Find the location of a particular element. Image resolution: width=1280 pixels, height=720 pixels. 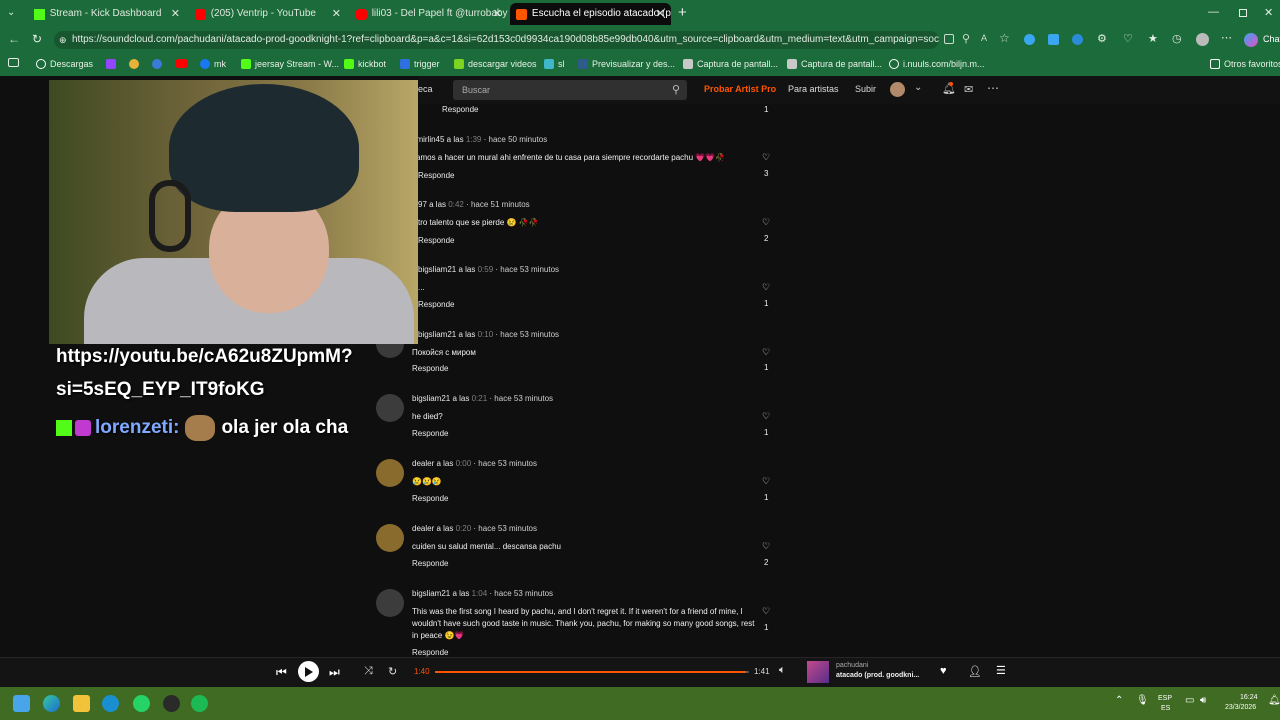

comment-timestamp: 0:00 is located at coordinates (464, 463).